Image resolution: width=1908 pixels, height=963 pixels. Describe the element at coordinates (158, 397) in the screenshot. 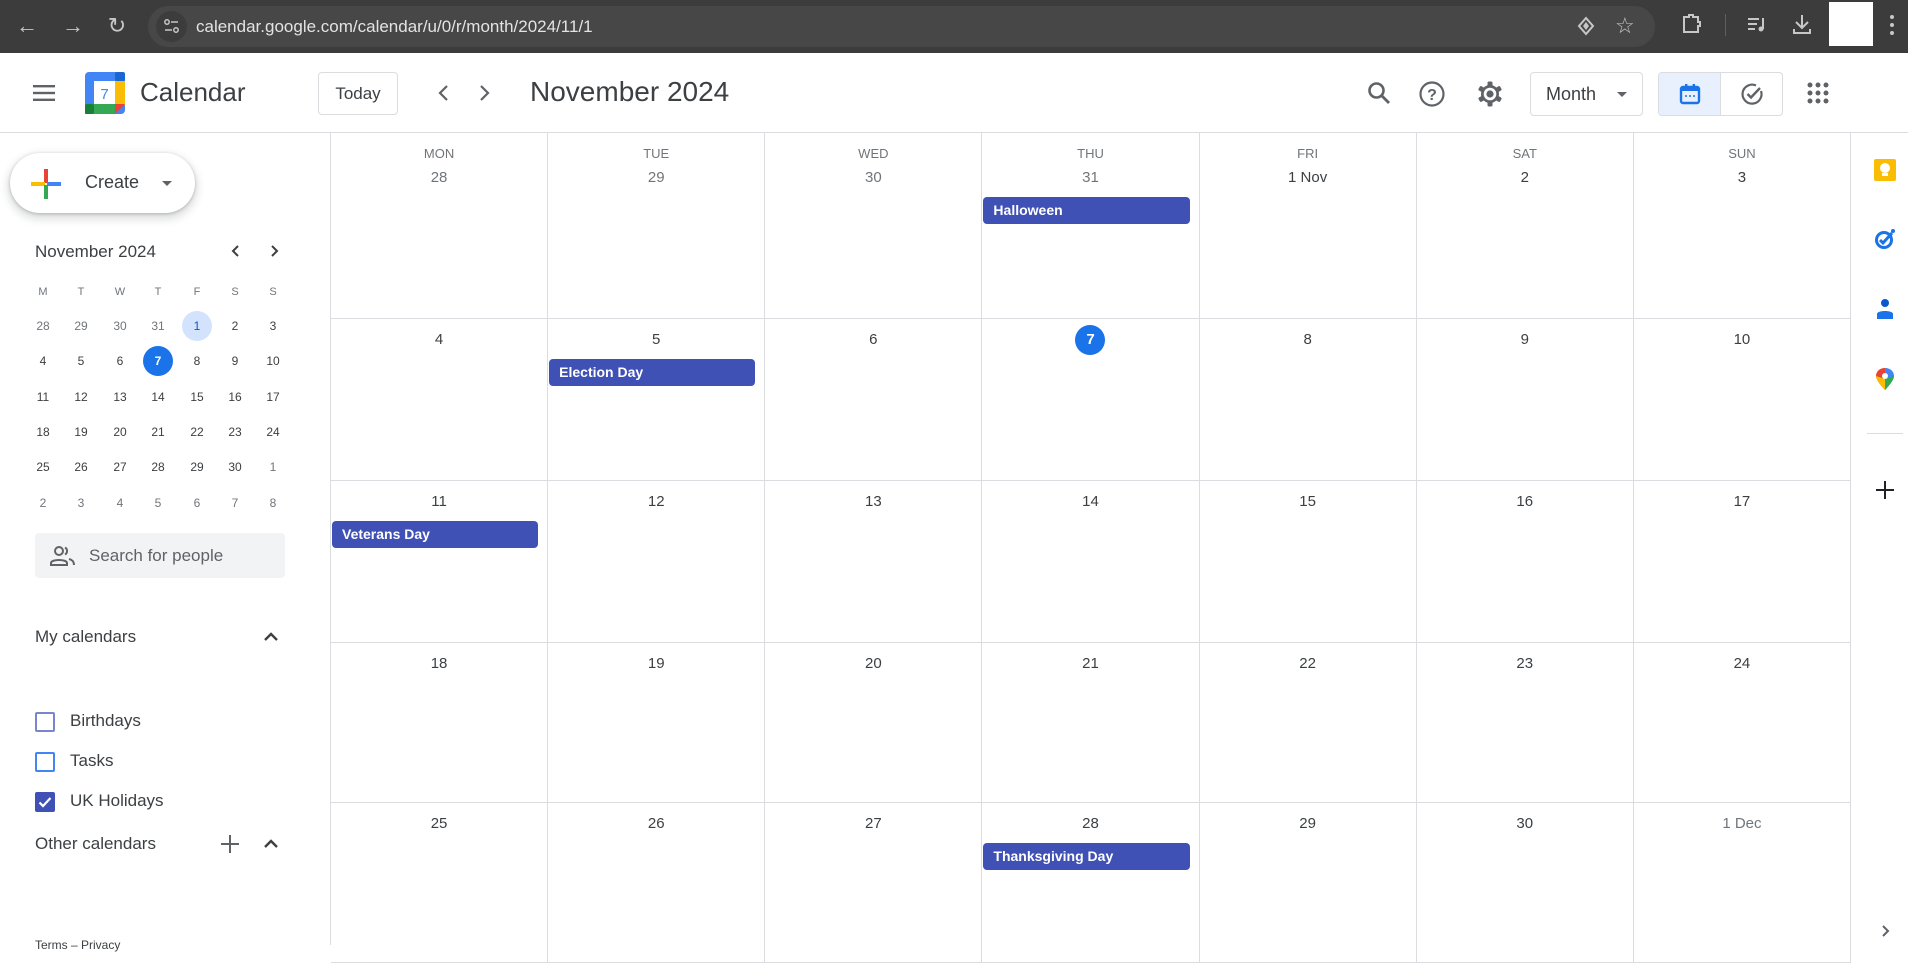

I see `mini-day: 14` at that location.